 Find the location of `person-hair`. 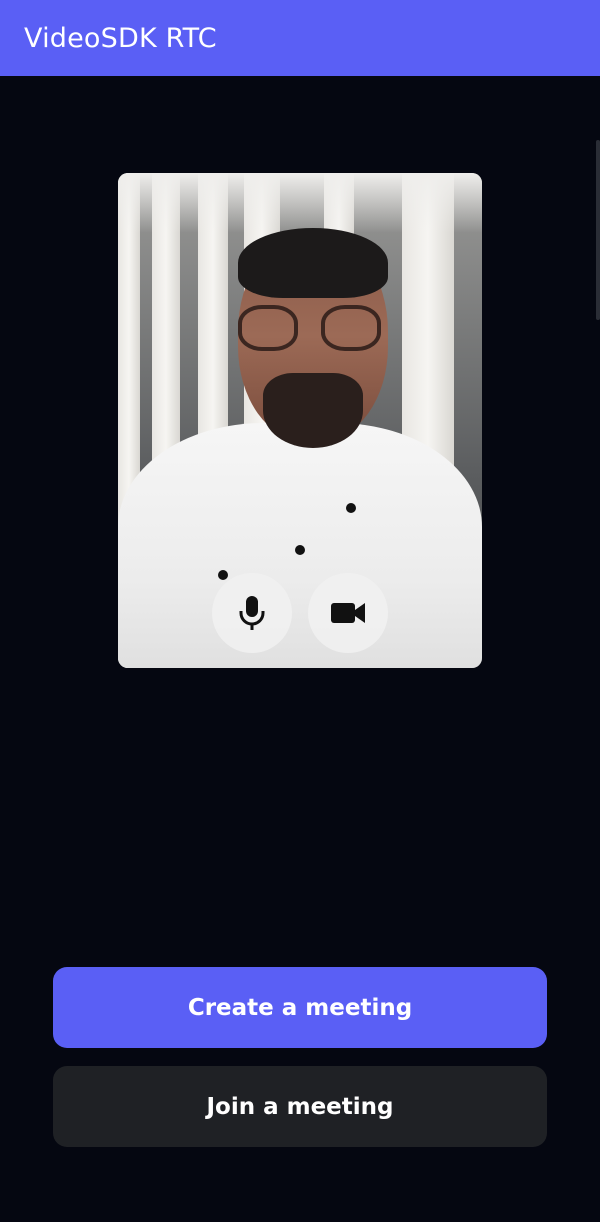

person-hair is located at coordinates (313, 263).